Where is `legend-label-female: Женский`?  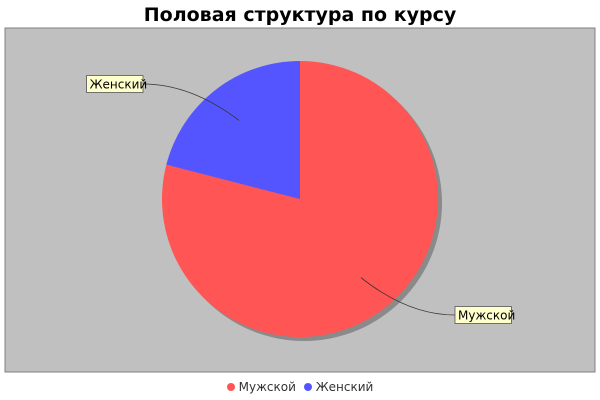 legend-label-female: Женский is located at coordinates (344, 387).